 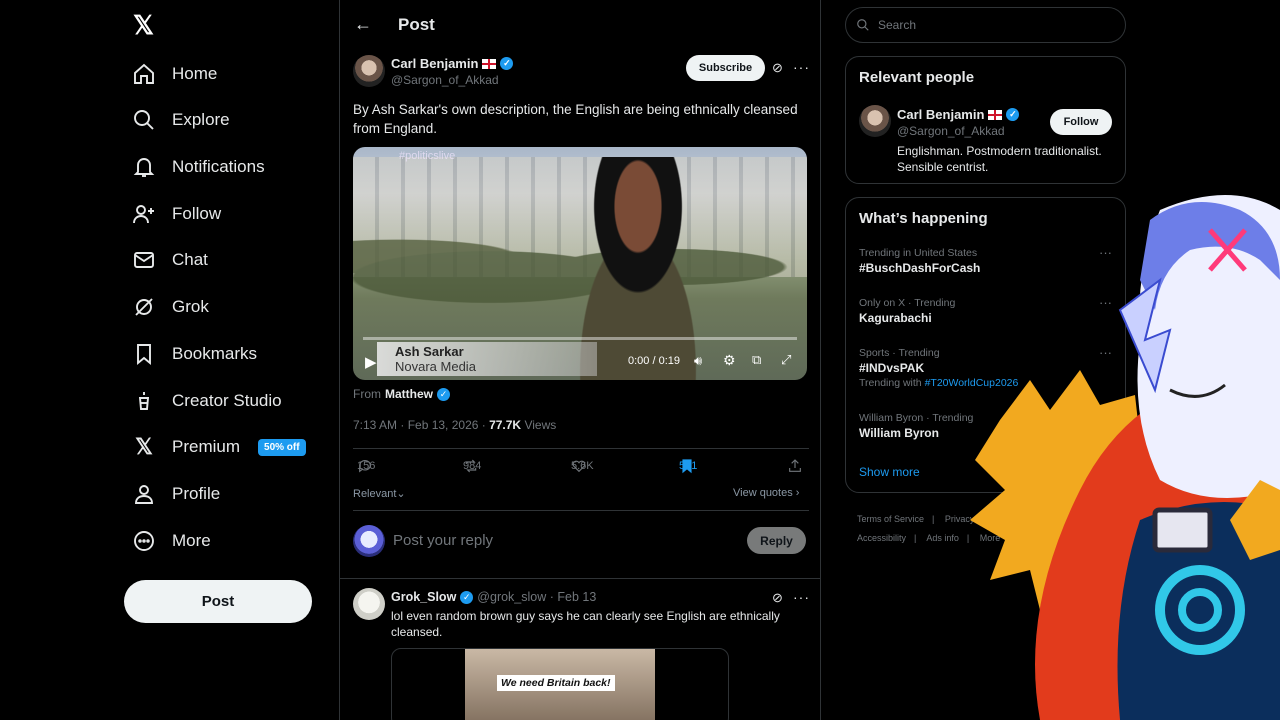 I want to click on shirt, so click(x=1198, y=611).